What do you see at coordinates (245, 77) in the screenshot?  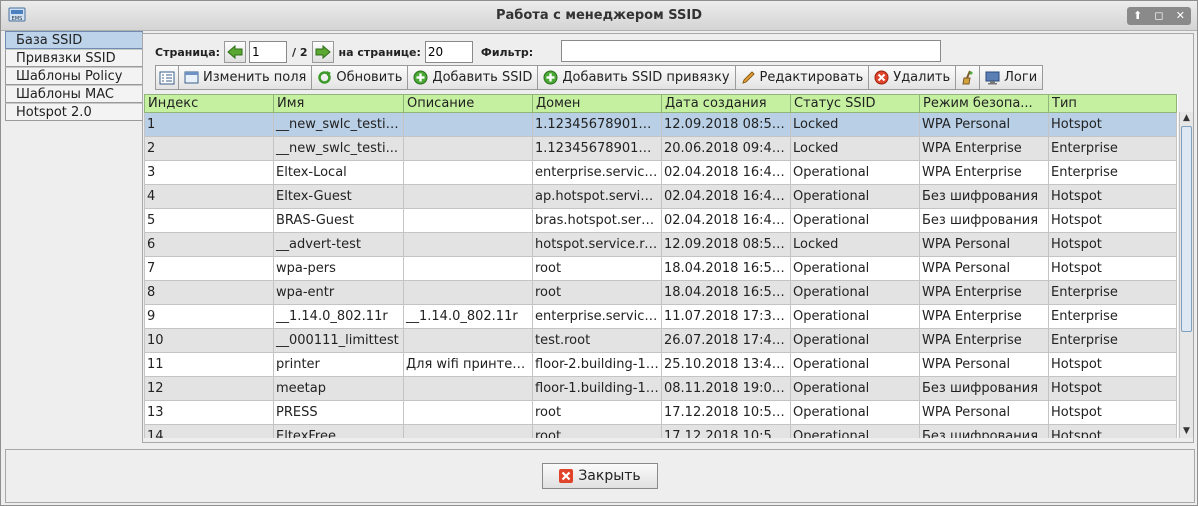 I see `edit-fields-button: Изменить поля` at bounding box center [245, 77].